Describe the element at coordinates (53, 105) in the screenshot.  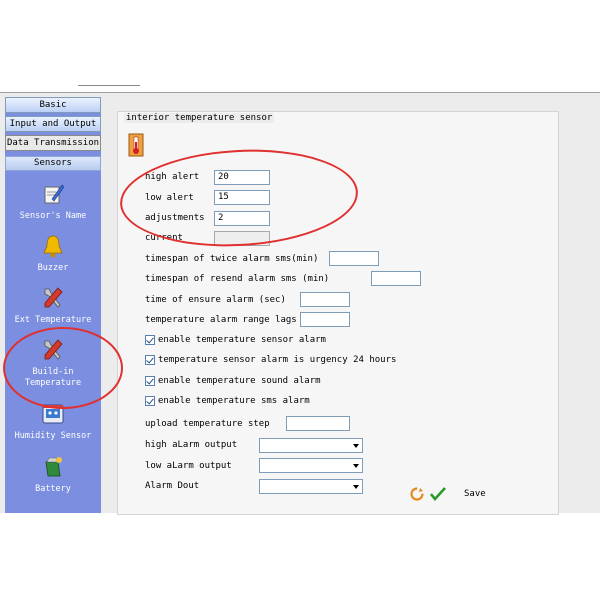
I see `tab-basic: Basic` at that location.